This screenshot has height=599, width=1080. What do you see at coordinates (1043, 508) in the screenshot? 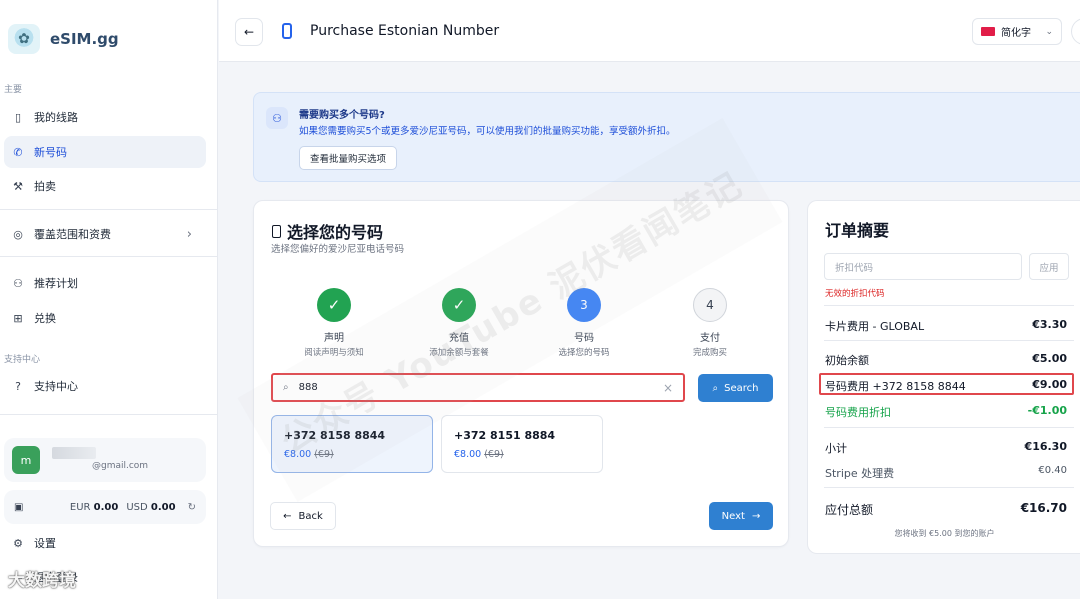
I see `row-value: €16.70` at bounding box center [1043, 508].